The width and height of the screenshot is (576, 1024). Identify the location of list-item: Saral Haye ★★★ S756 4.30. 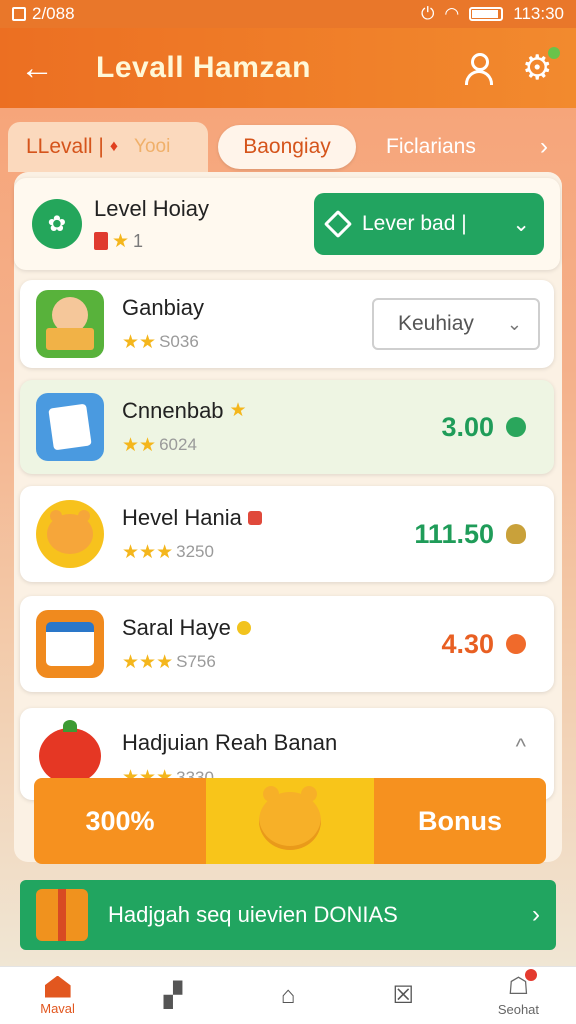
(287, 644).